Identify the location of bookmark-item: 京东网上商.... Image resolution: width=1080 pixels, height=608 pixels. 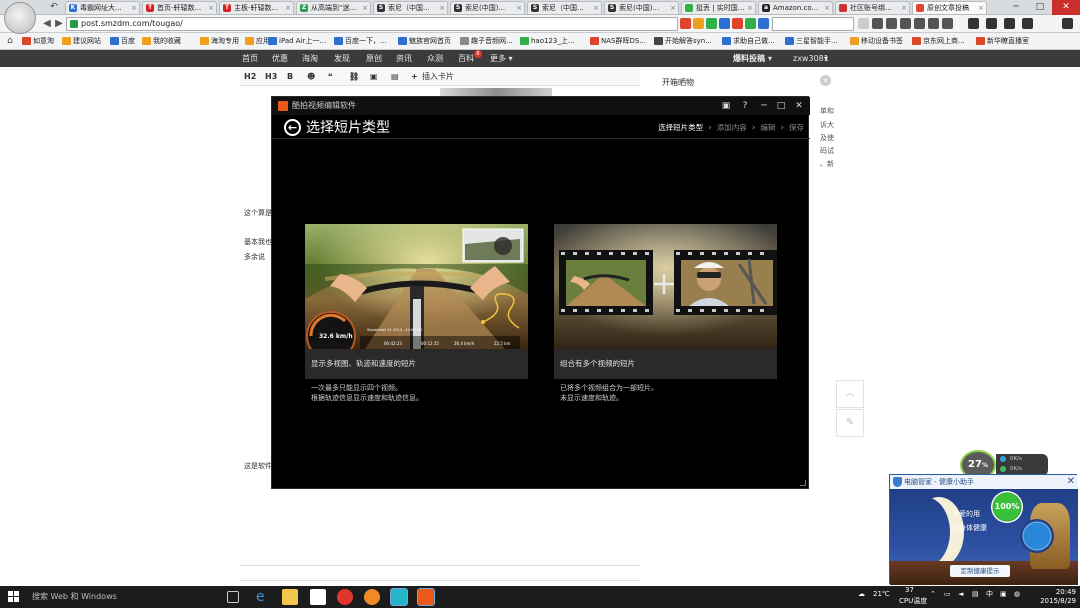
(938, 41).